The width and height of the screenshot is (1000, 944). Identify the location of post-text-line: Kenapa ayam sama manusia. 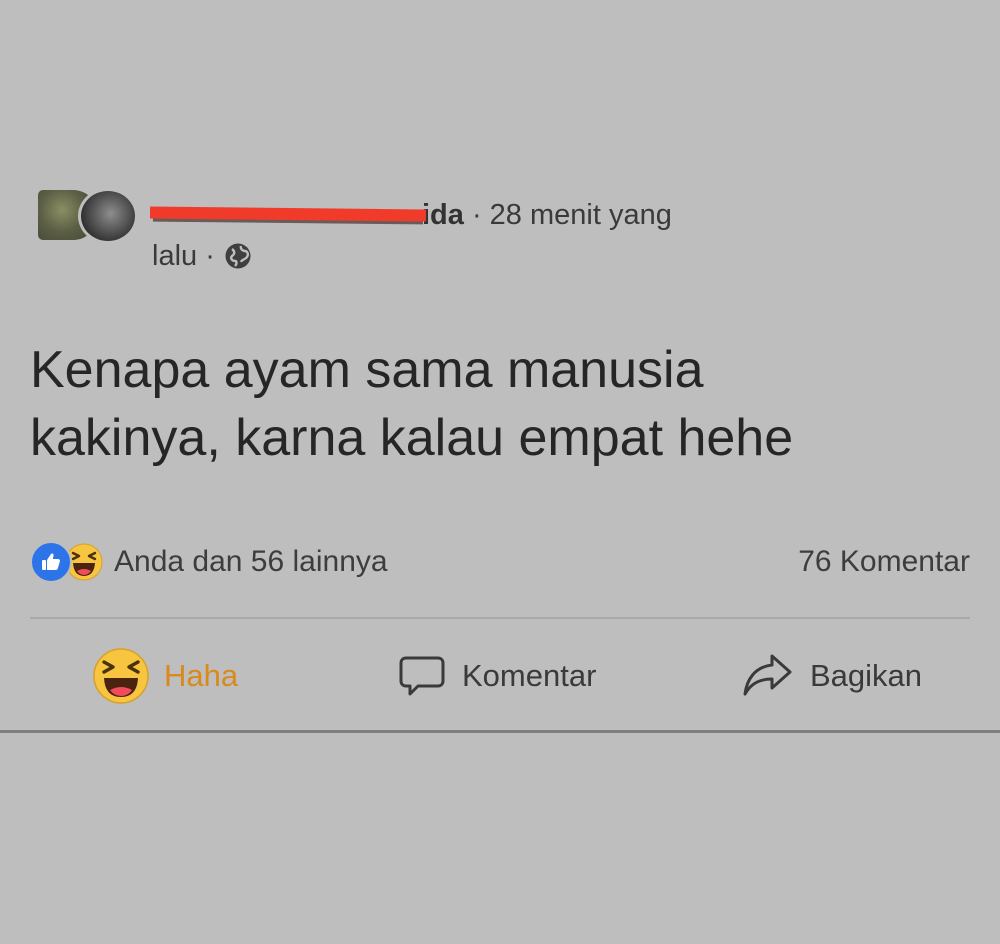
(367, 370).